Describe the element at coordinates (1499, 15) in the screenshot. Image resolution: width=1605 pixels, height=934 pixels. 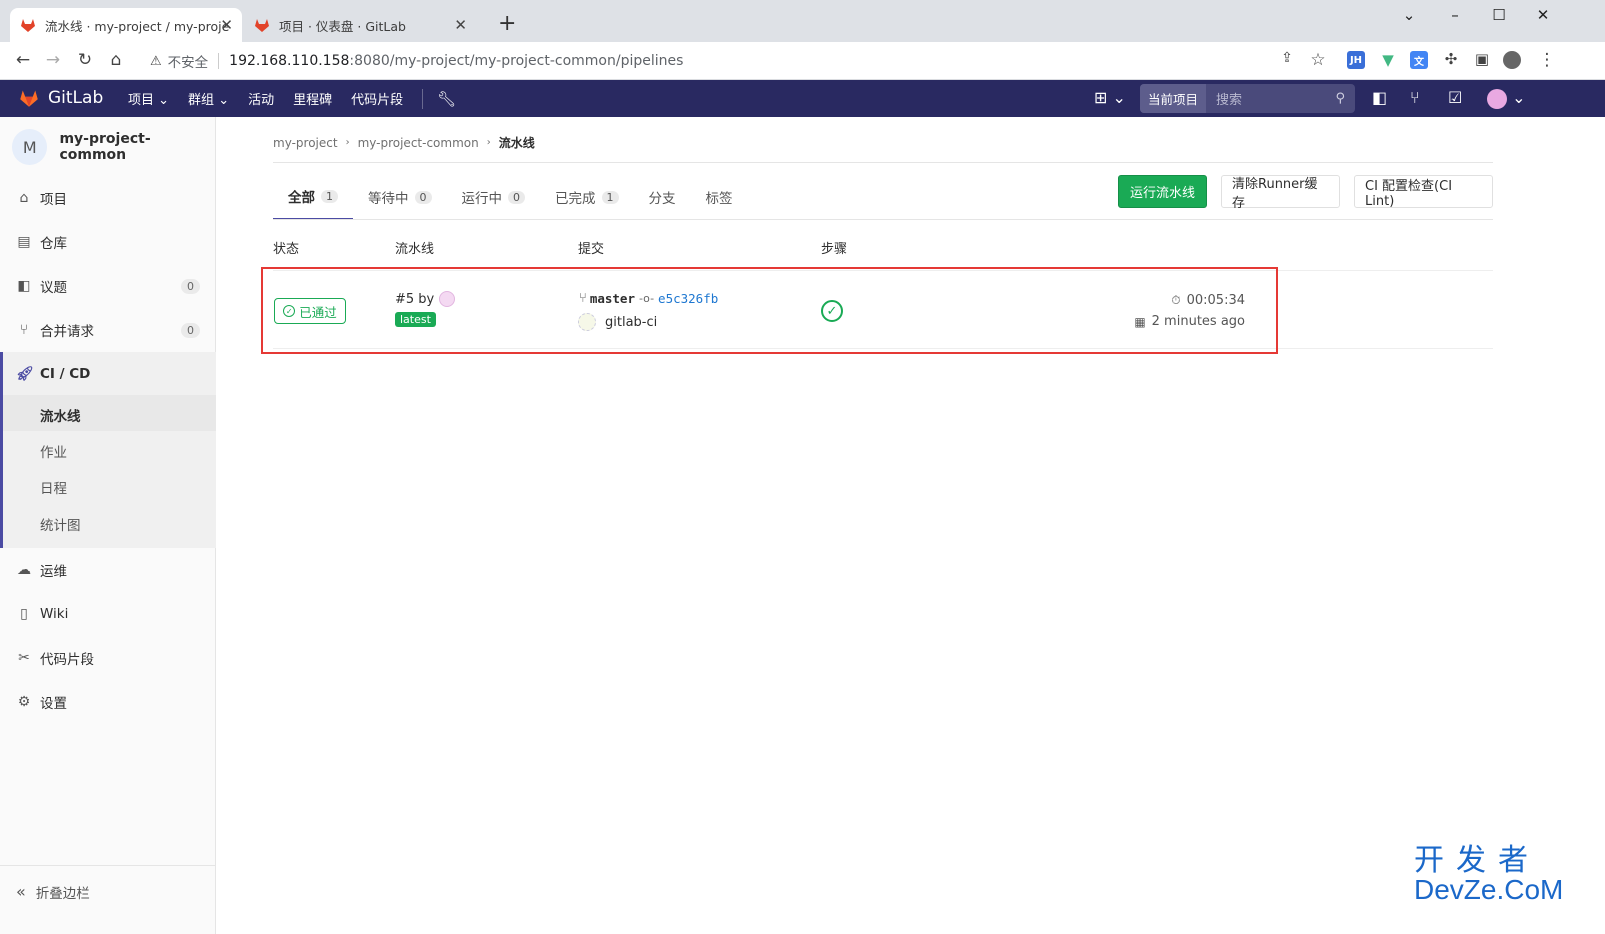
I see `maximize-icon: ☐` at that location.